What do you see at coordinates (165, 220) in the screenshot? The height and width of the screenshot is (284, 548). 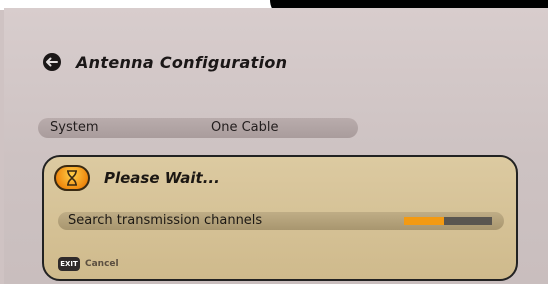 I see `search-status-text: Search transmission channels` at bounding box center [165, 220].